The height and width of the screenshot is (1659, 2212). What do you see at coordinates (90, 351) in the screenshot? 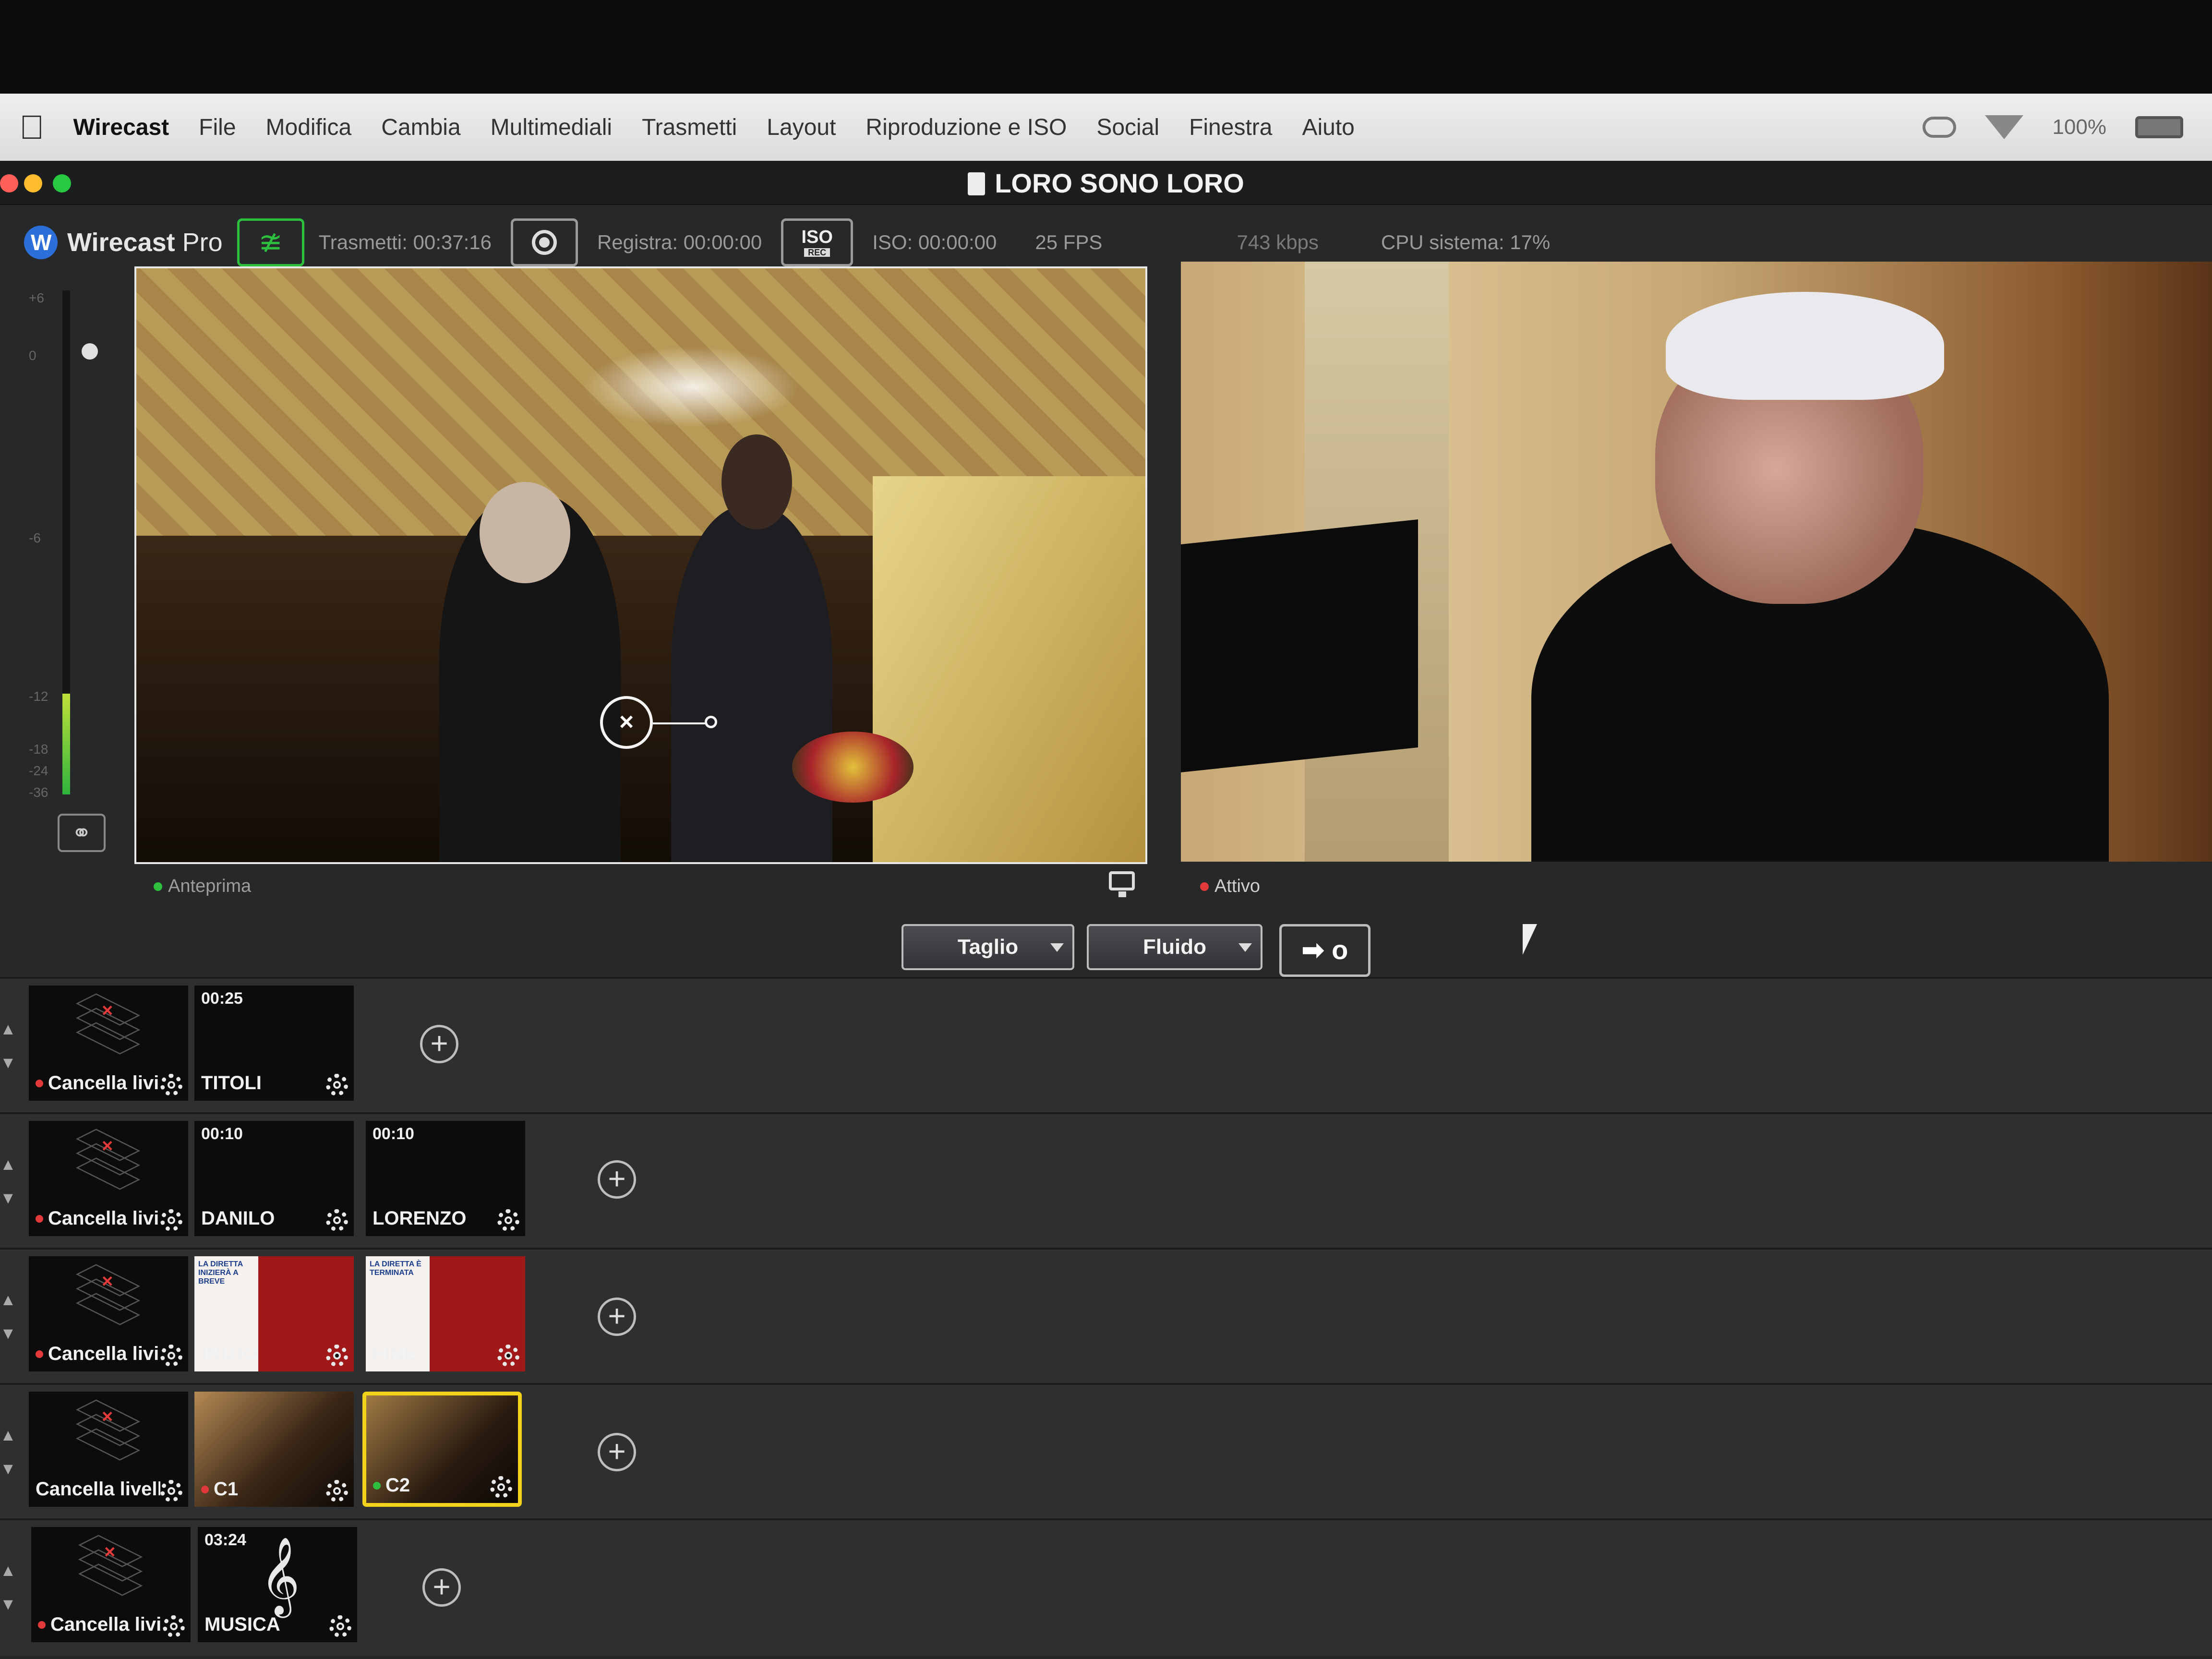
I see `volume-slider-knob` at bounding box center [90, 351].